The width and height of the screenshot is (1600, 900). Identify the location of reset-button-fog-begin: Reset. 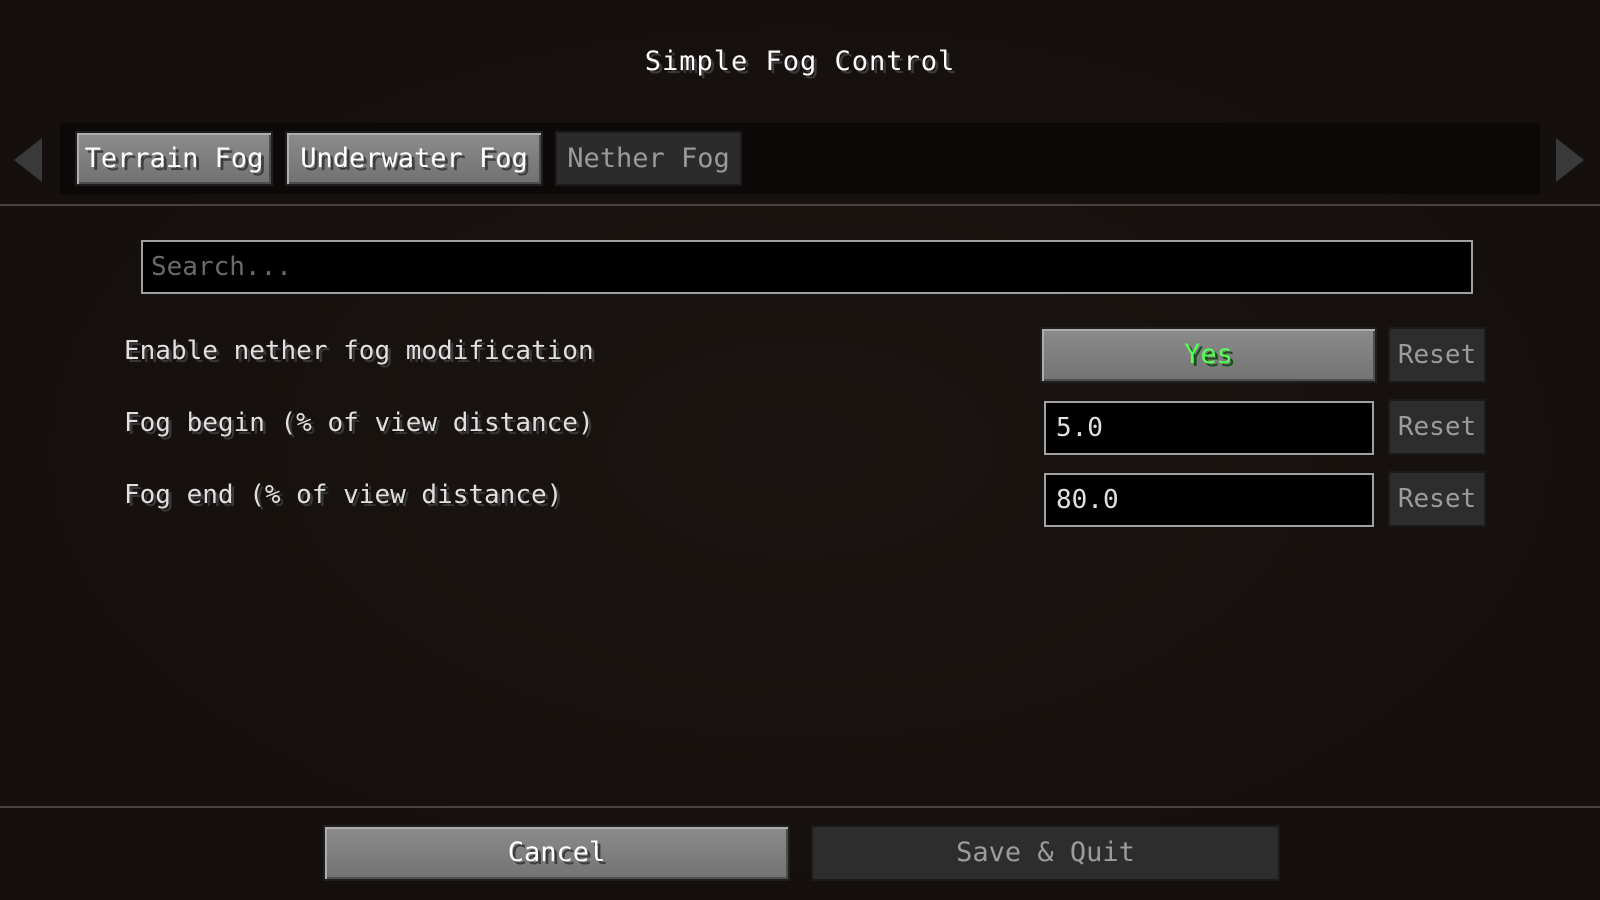
(1437, 427).